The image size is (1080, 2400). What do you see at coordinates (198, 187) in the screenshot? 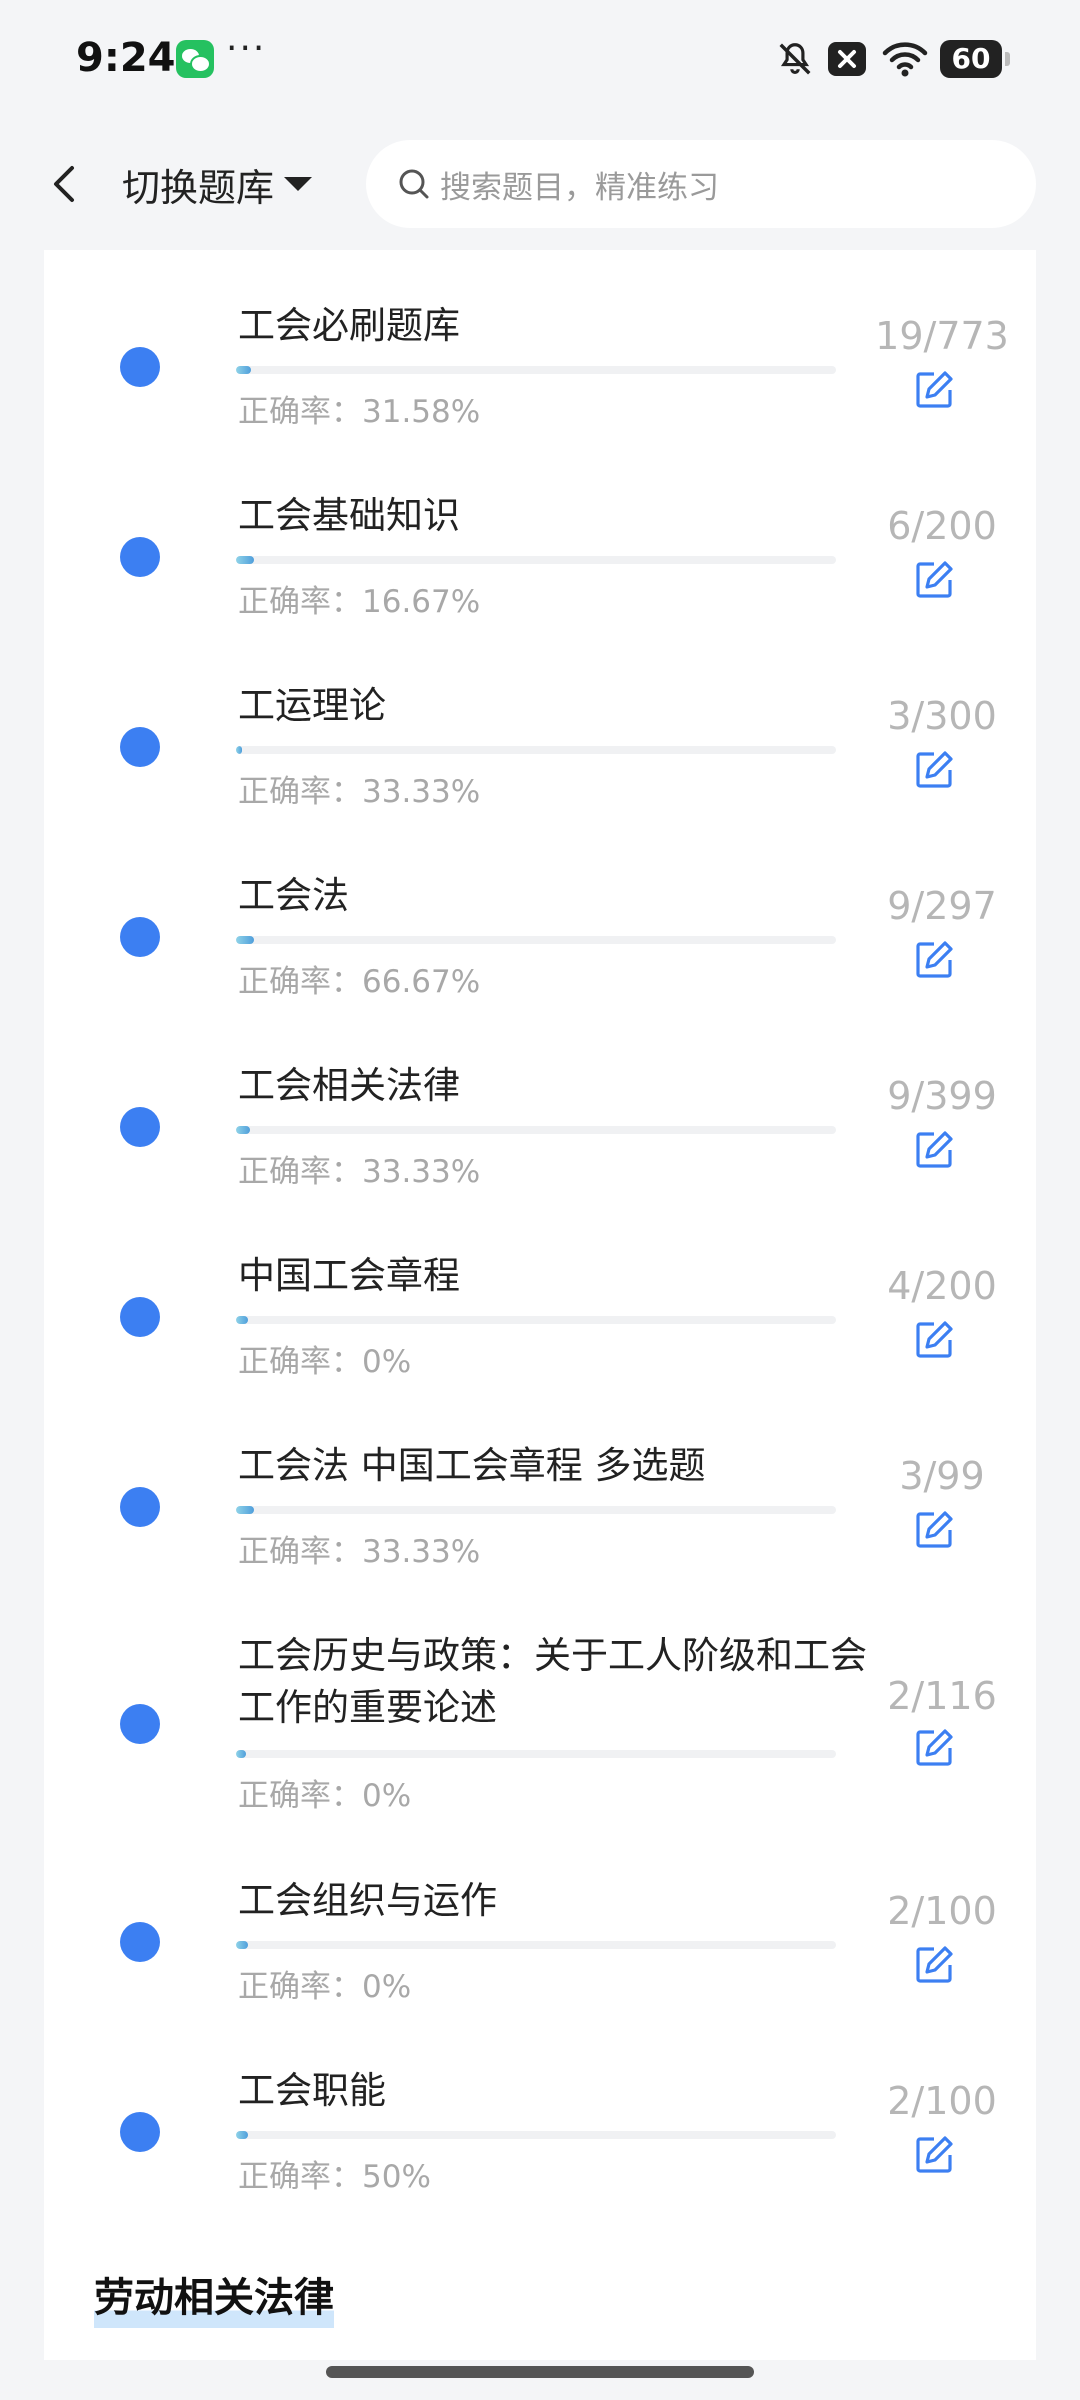
I see `switch-question-bank-label: 切换题库` at bounding box center [198, 187].